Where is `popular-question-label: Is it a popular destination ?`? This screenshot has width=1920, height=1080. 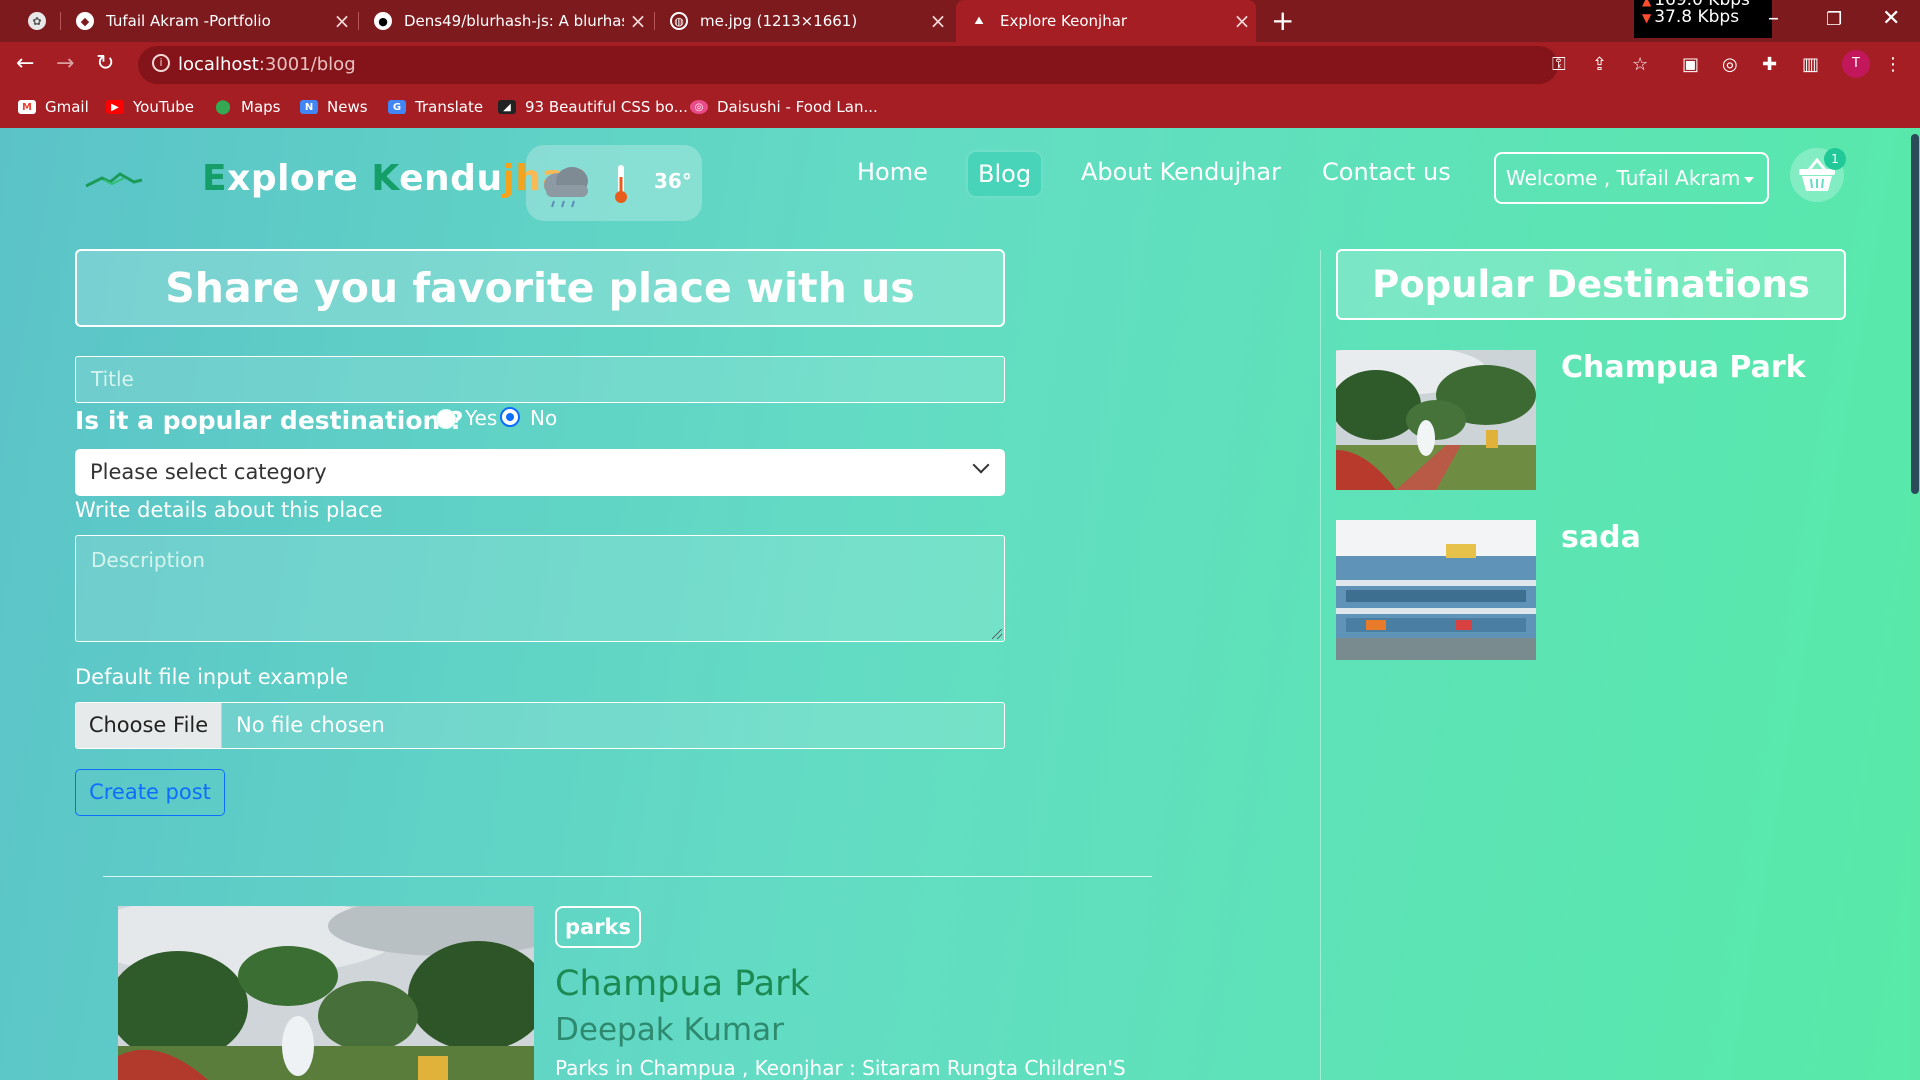
popular-question-label: Is it a popular destination ? is located at coordinates (269, 420).